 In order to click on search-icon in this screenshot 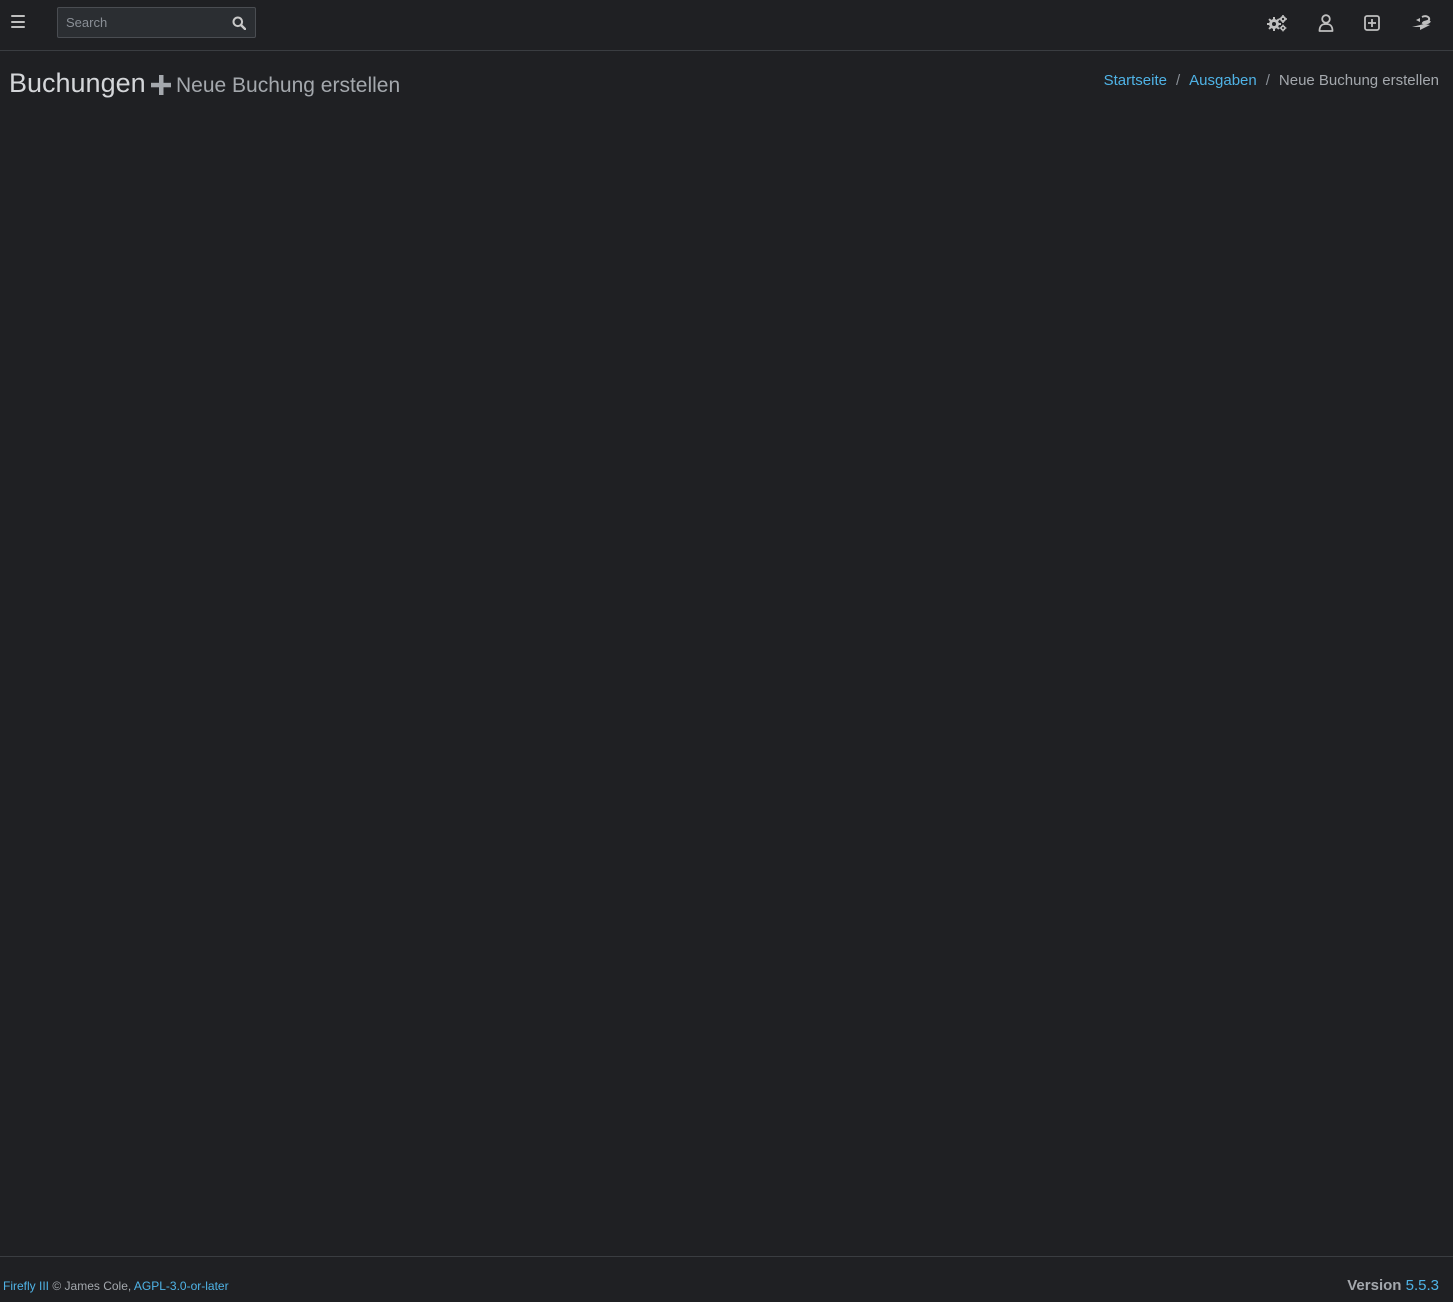, I will do `click(239, 23)`.